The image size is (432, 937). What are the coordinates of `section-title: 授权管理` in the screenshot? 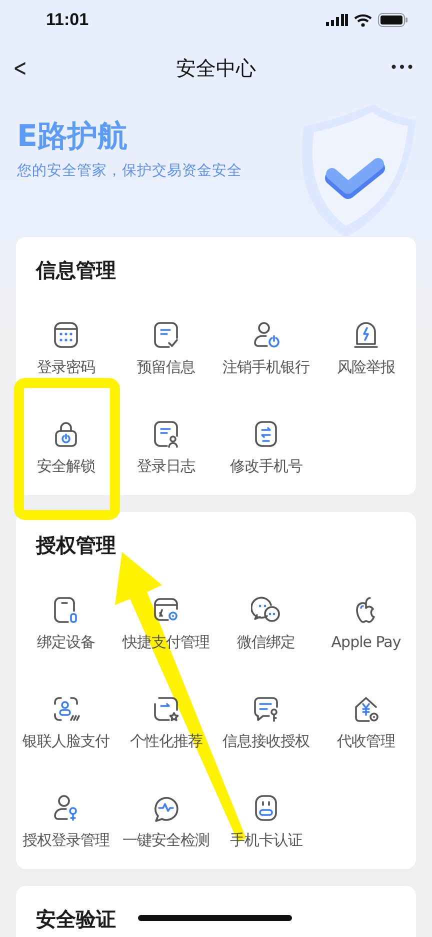 It's located at (76, 545).